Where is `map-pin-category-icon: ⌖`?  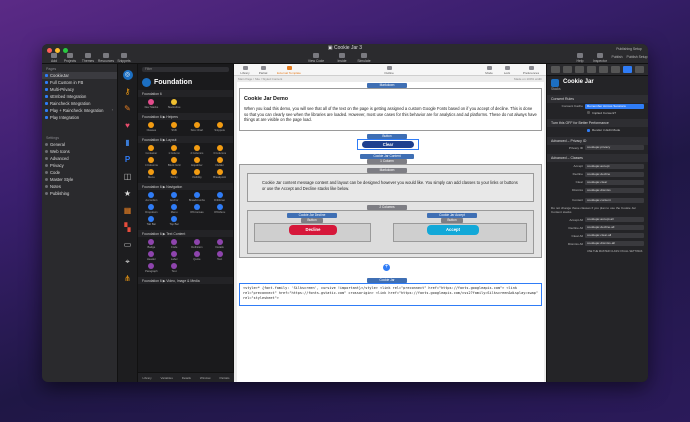 map-pin-category-icon: ⌖ is located at coordinates (128, 262).